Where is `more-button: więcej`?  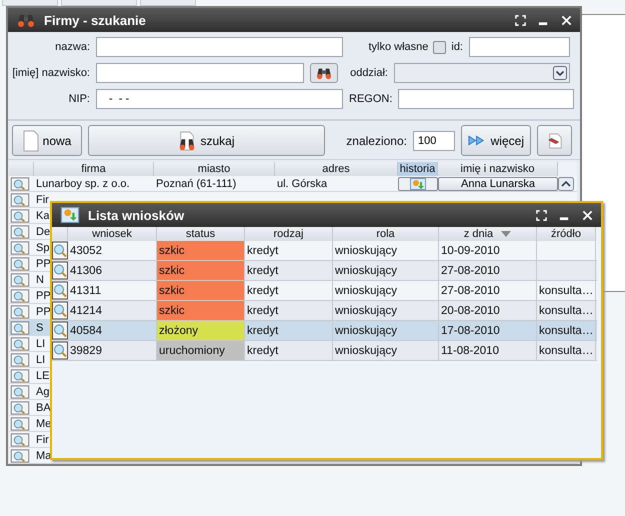
more-button: więcej is located at coordinates (496, 140).